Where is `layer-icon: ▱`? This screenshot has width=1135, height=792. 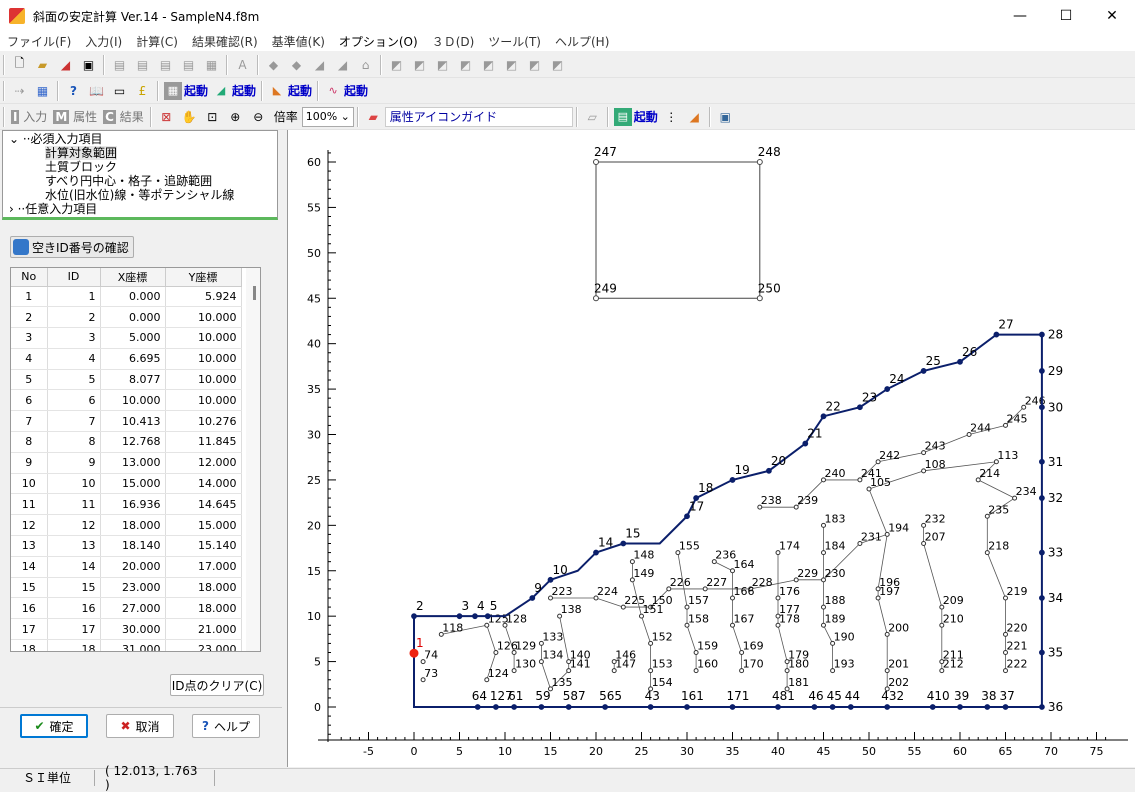 layer-icon: ▱ is located at coordinates (592, 116).